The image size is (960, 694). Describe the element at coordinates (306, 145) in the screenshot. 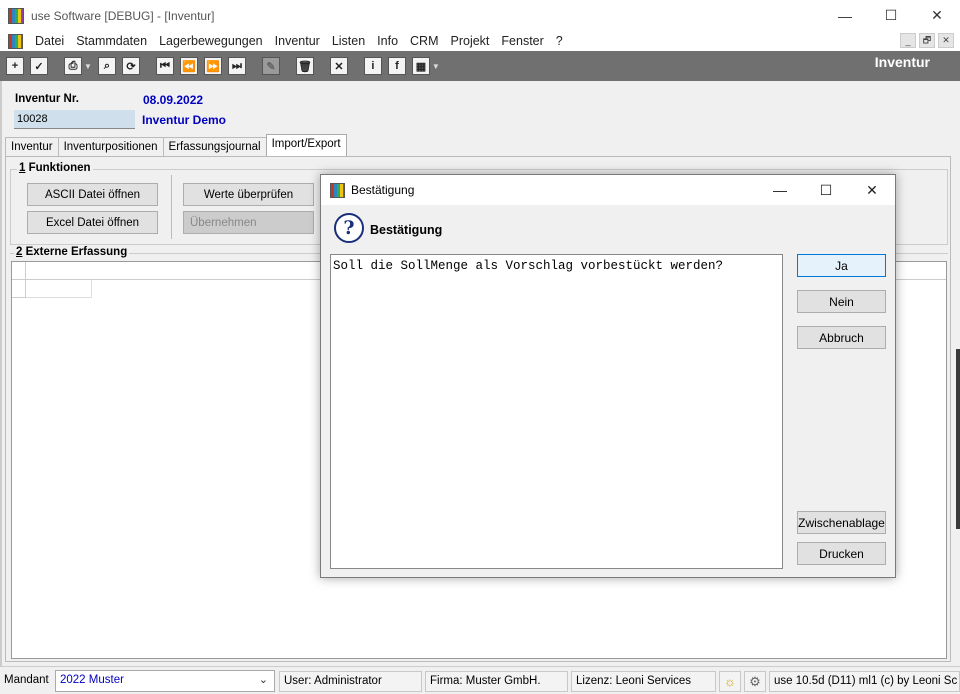

I see `tab-import-export: Import/Export` at that location.